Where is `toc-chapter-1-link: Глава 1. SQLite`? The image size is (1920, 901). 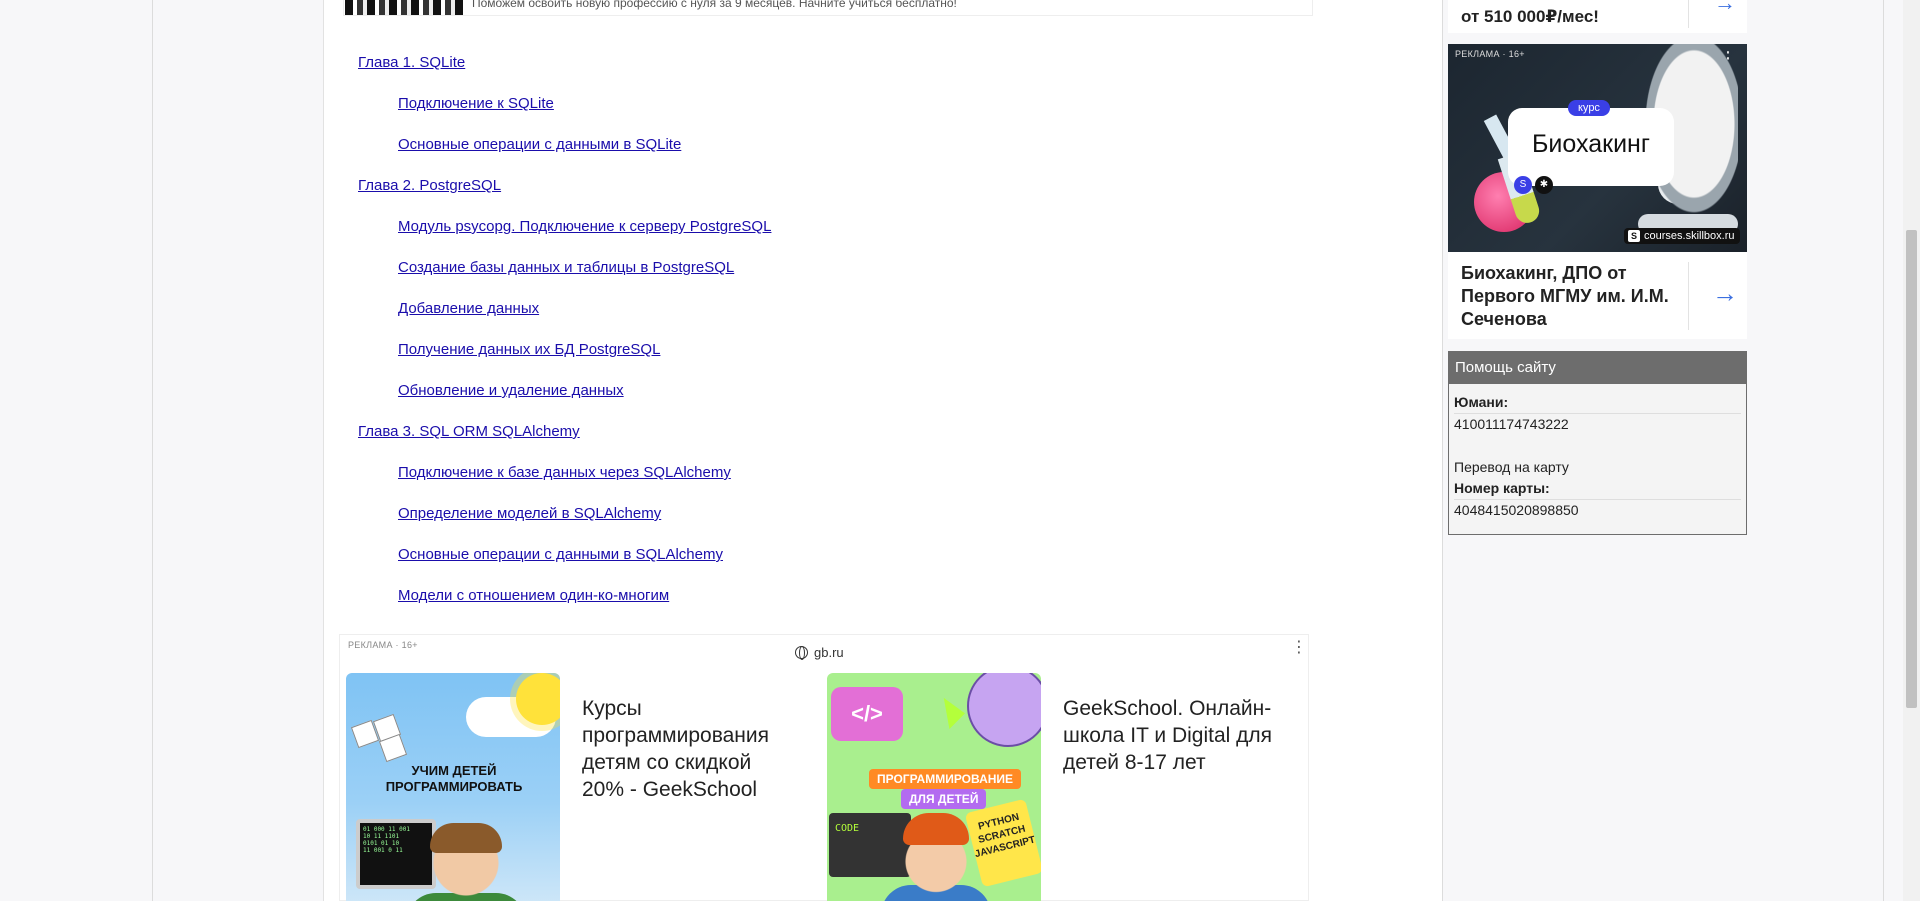 toc-chapter-1-link: Глава 1. SQLite is located at coordinates (411, 62).